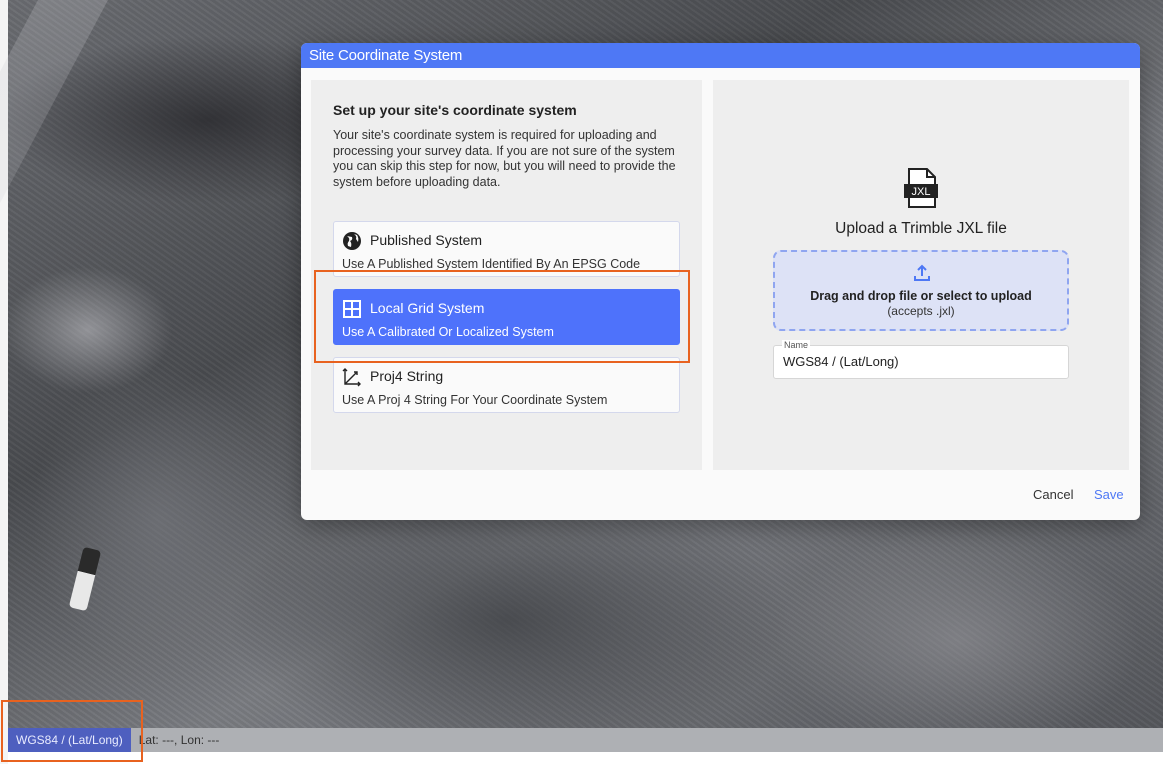  I want to click on name-input, so click(918, 361).